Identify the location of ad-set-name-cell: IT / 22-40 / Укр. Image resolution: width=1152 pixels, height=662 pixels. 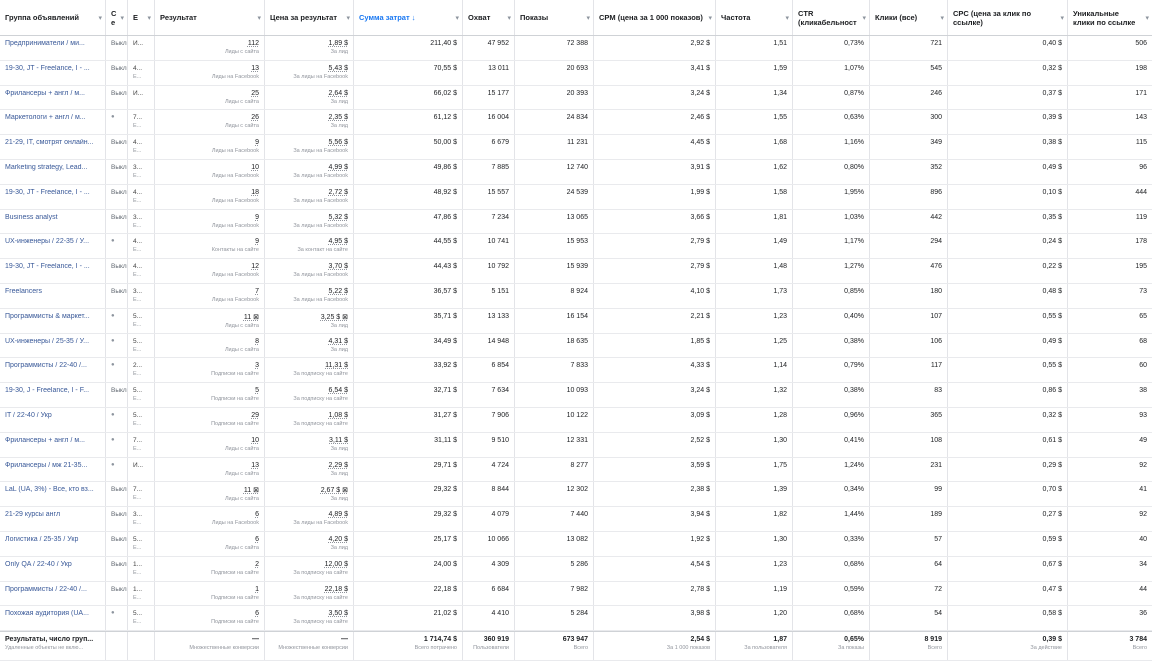
(53, 419).